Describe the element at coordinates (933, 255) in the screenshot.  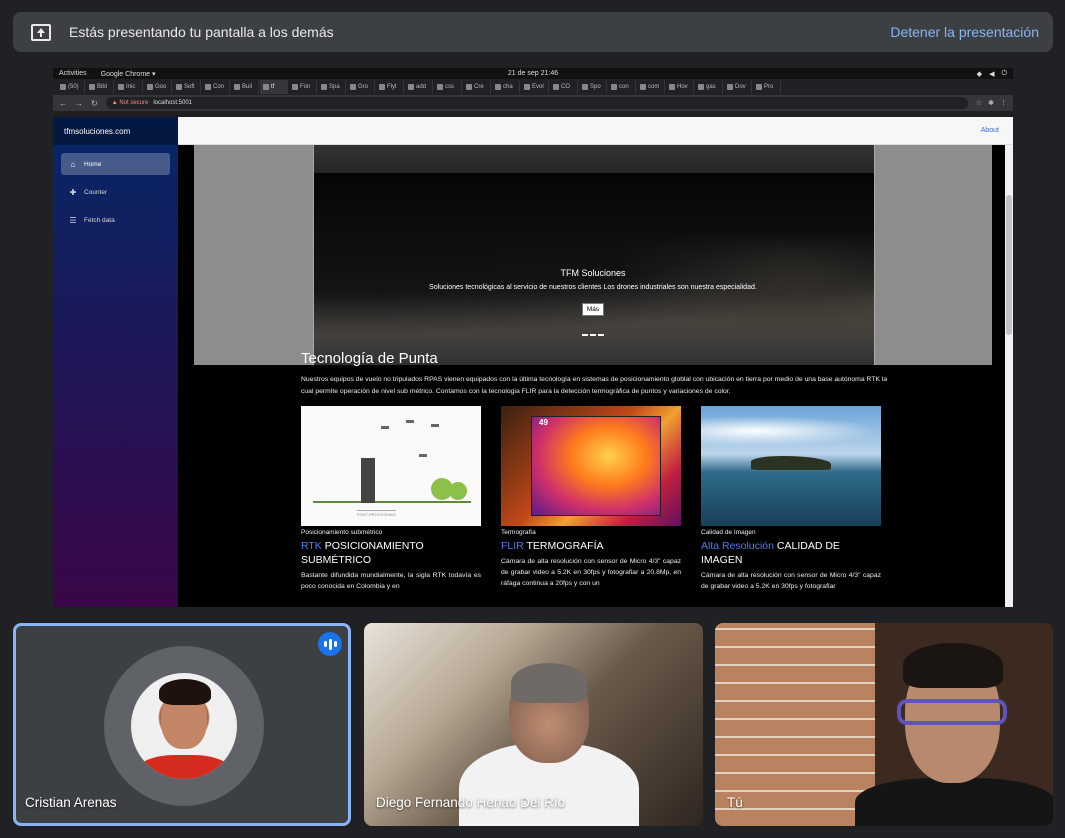
I see `carousel-next` at that location.